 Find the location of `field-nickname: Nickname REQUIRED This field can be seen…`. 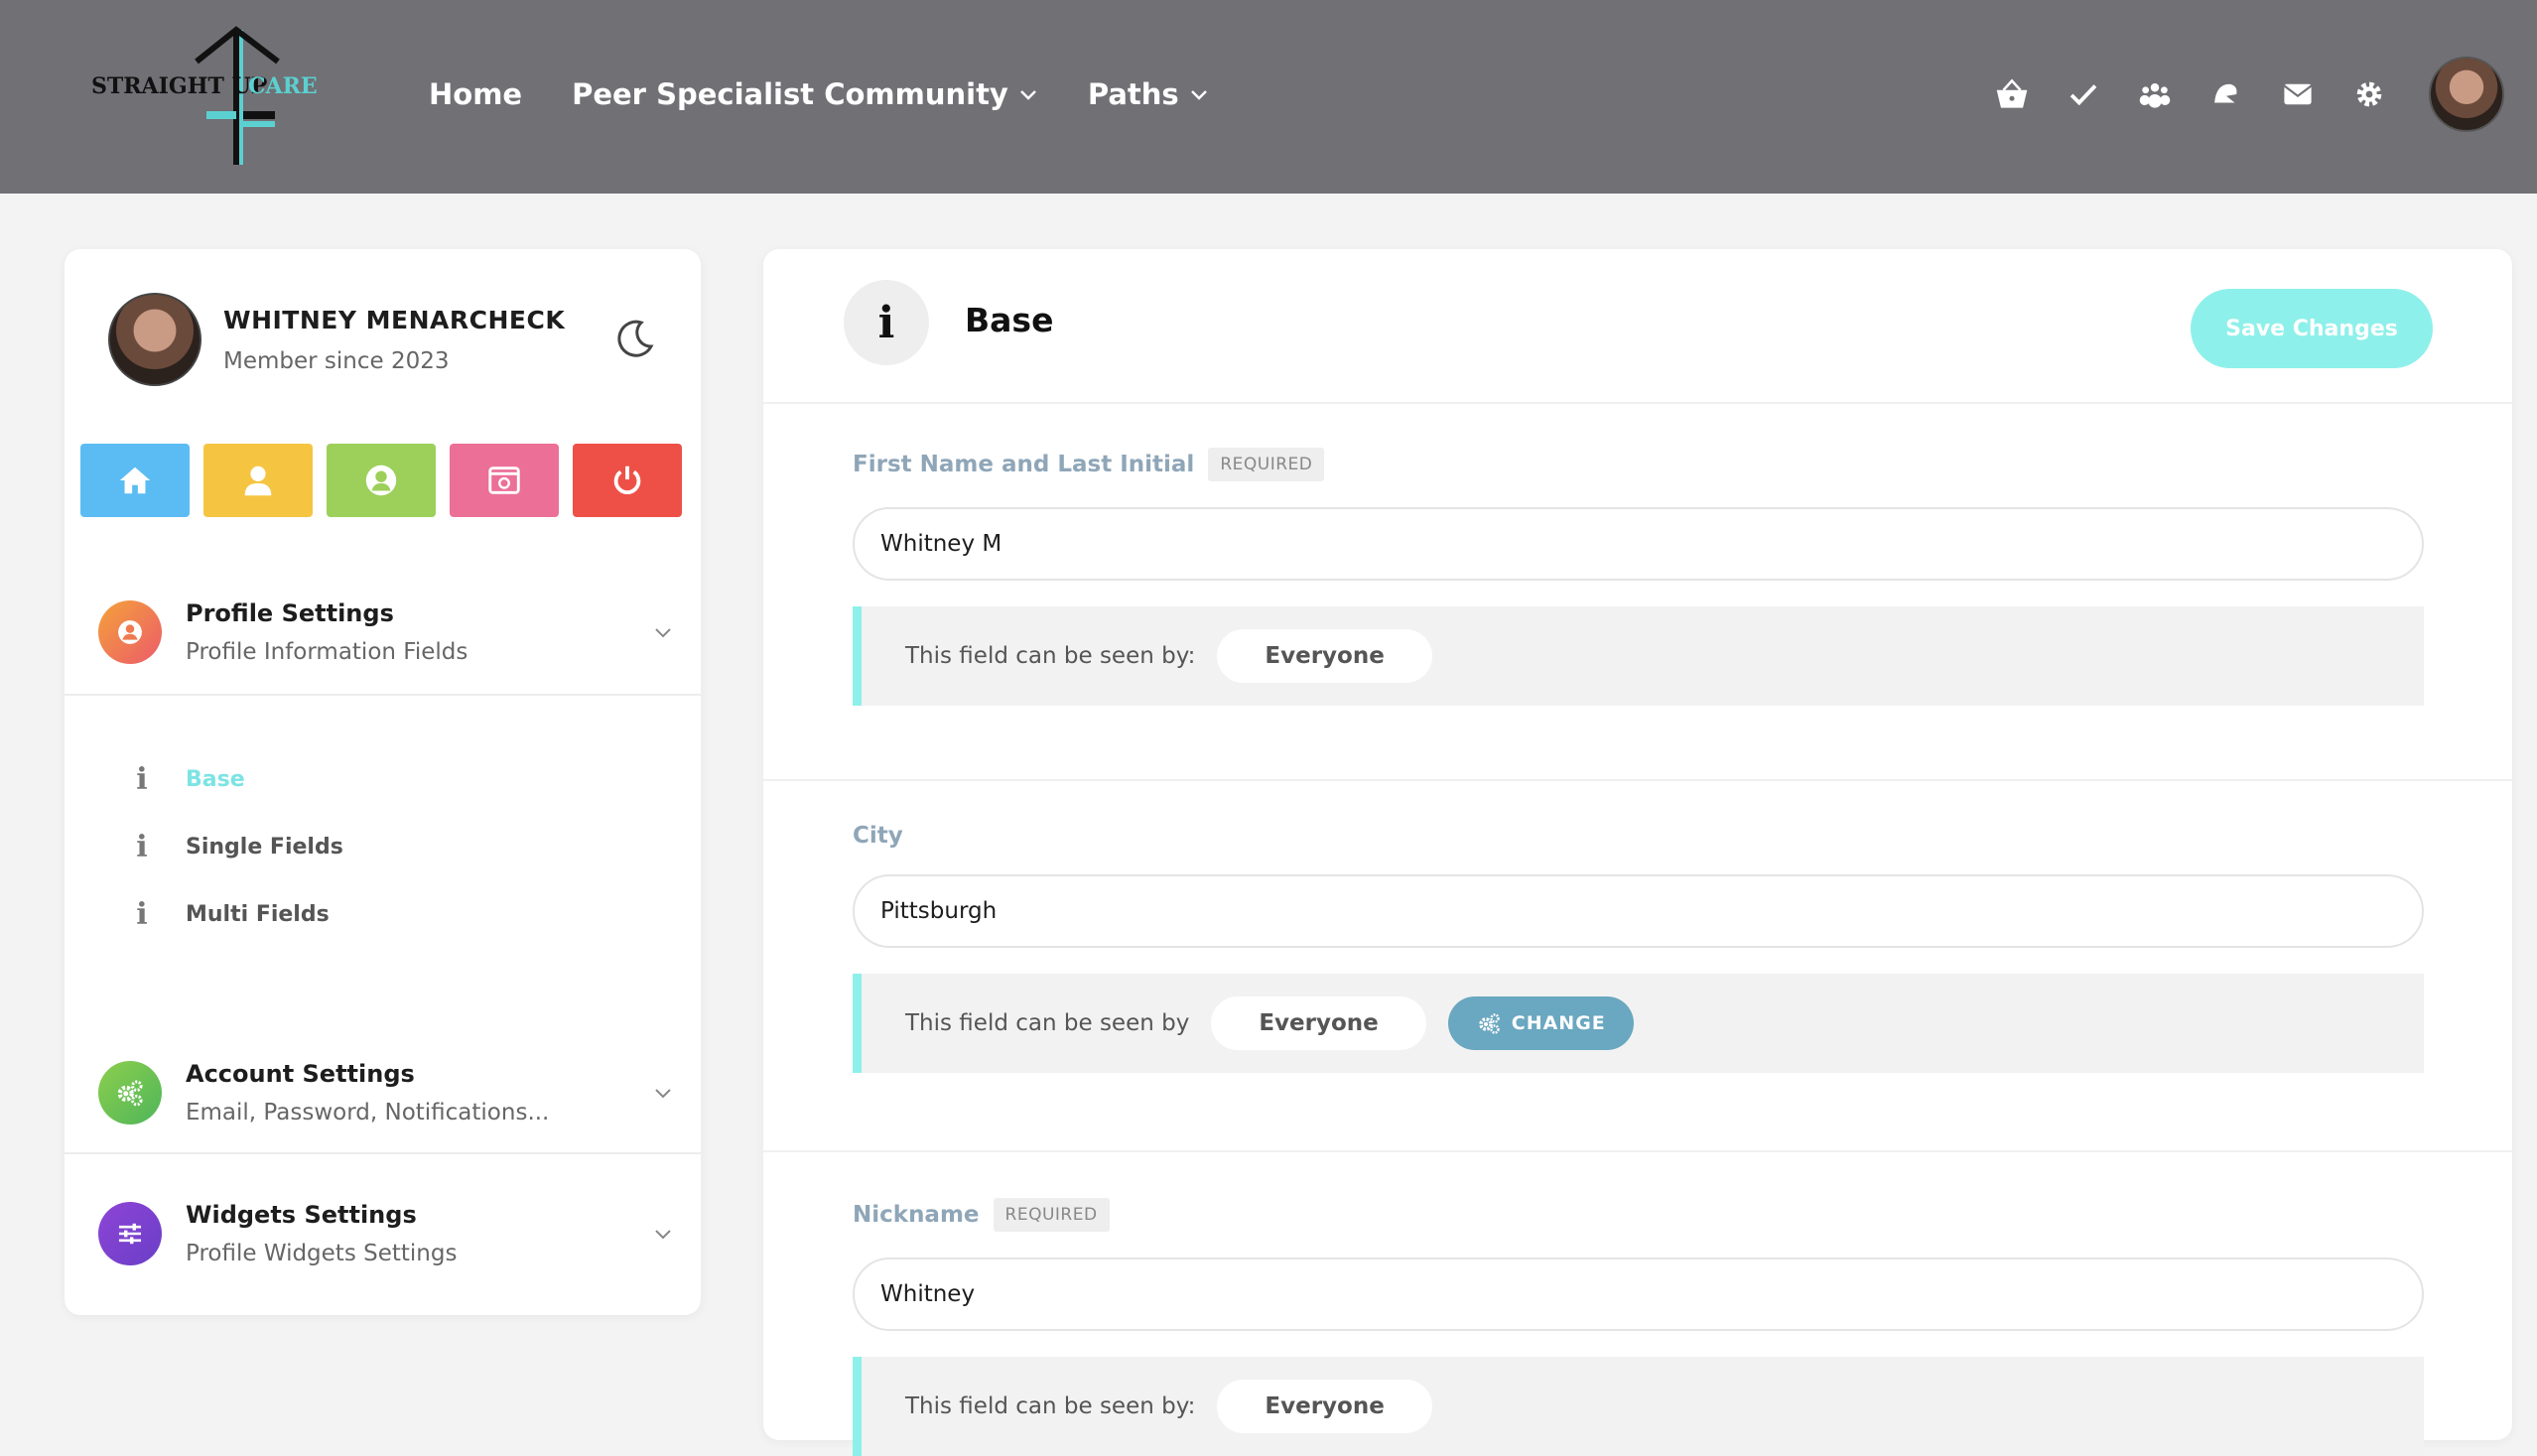

field-nickname: Nickname REQUIRED This field can be seen… is located at coordinates (1638, 1327).